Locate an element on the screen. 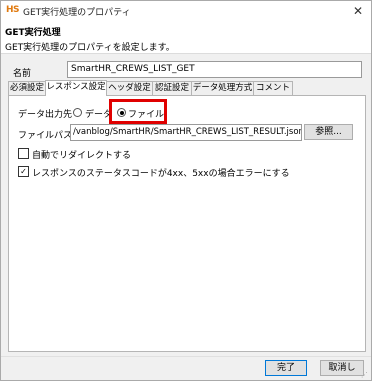 The height and width of the screenshot is (381, 372). finish-button: 完了 is located at coordinates (286, 368).